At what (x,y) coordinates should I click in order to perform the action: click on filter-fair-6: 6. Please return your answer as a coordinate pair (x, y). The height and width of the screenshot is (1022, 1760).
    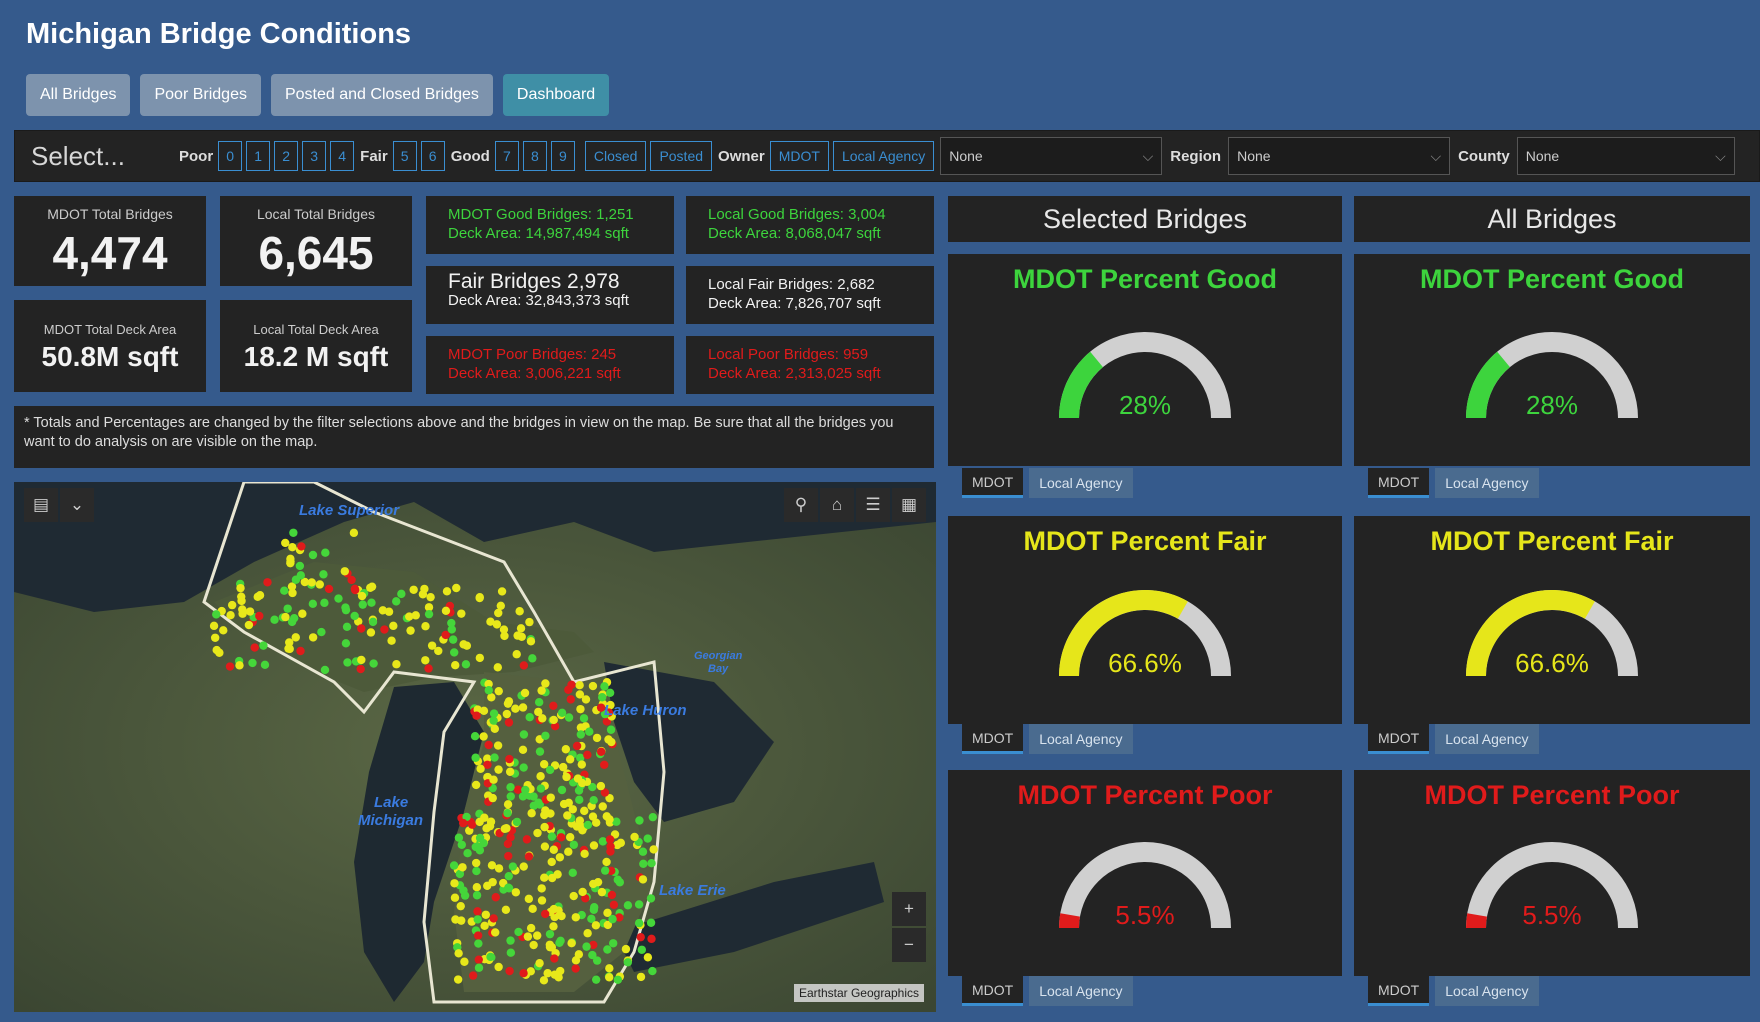
    Looking at the image, I should click on (432, 156).